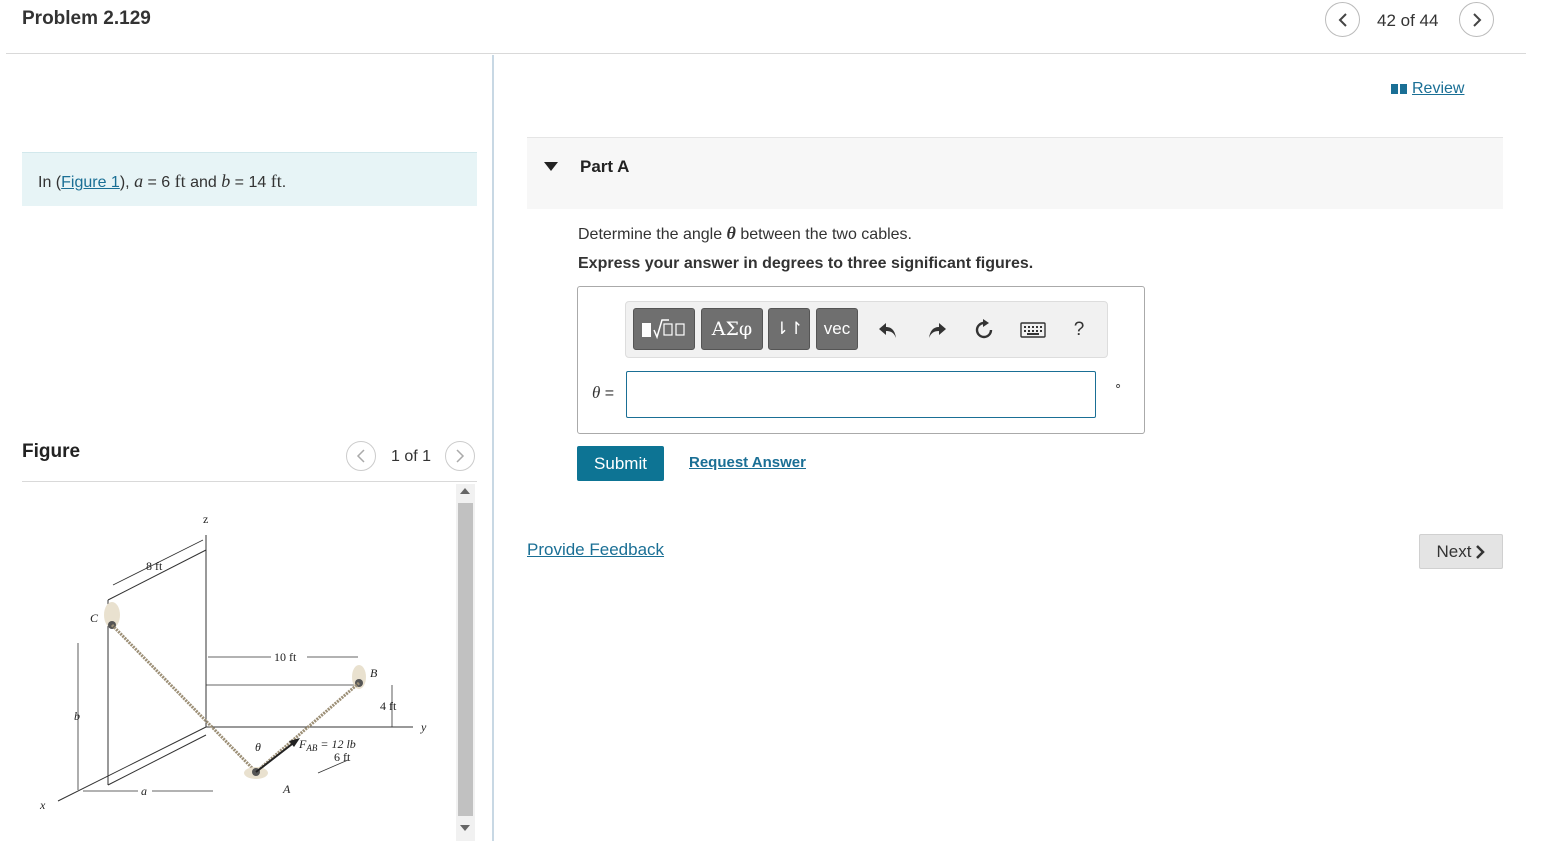 The height and width of the screenshot is (841, 1550). I want to click on pane-divider, so click(493, 448).